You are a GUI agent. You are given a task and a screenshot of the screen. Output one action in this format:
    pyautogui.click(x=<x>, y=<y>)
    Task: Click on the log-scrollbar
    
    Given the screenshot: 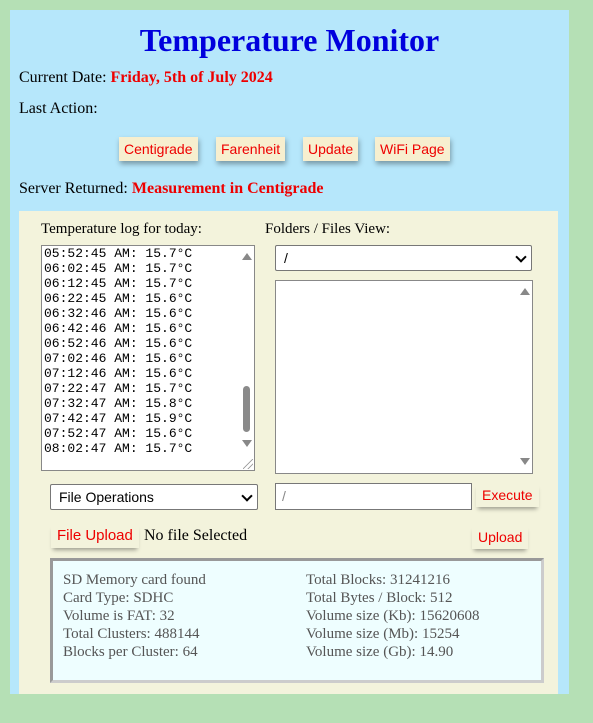 What is the action you would take?
    pyautogui.click(x=247, y=358)
    